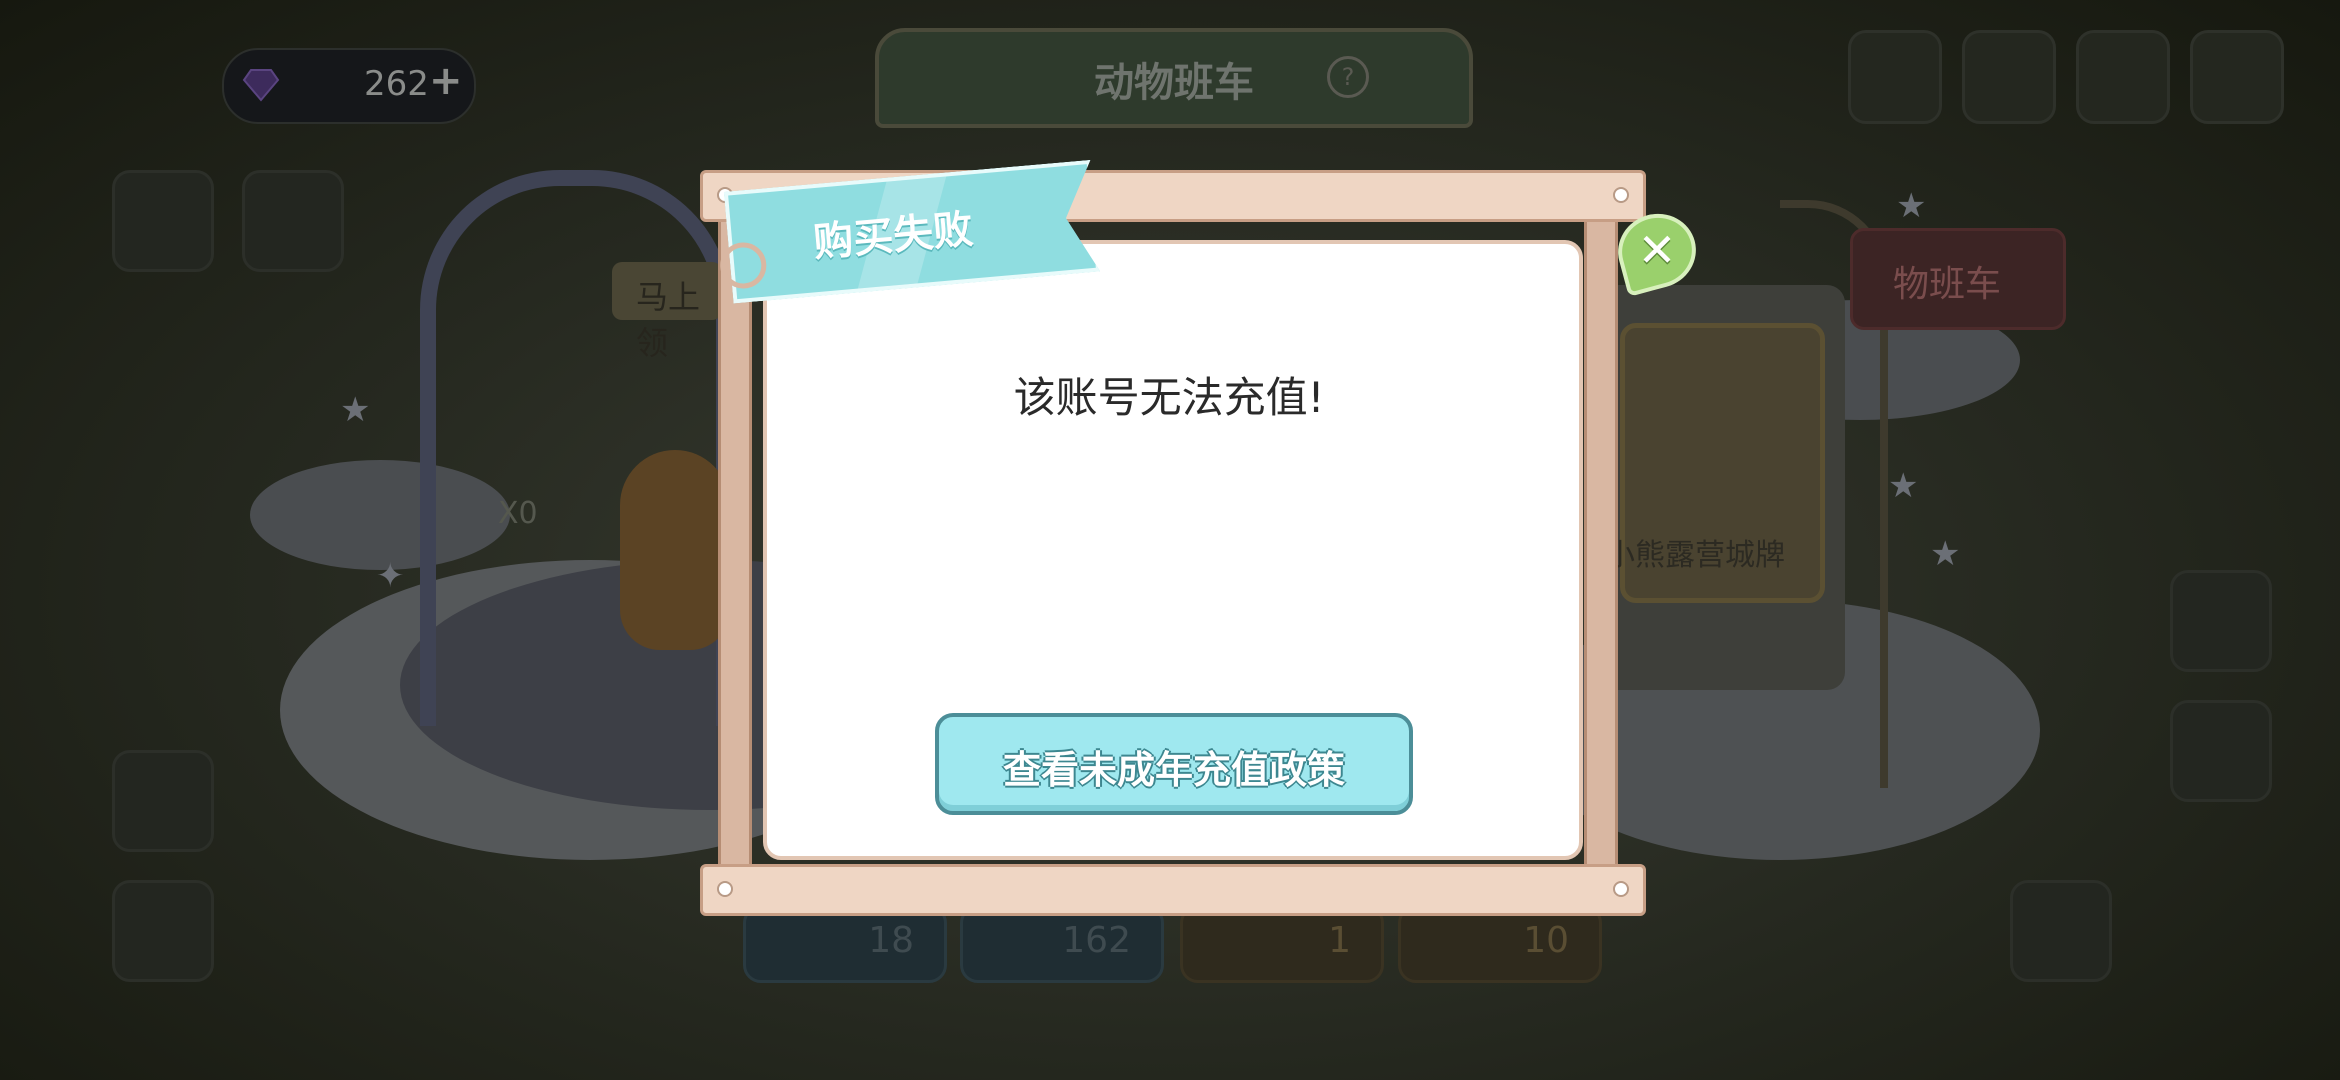  I want to click on dialog-message: 该账号无法充值!, so click(1169, 397).